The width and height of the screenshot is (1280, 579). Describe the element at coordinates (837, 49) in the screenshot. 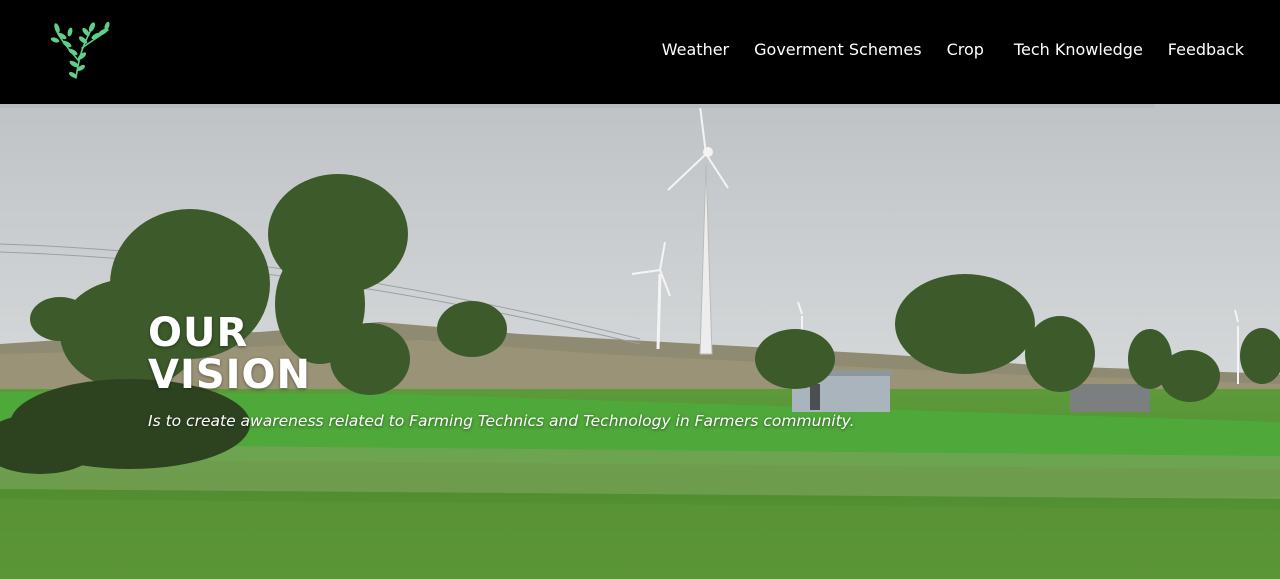

I see `nav-goverment-schemes: Goverment Schemes` at that location.